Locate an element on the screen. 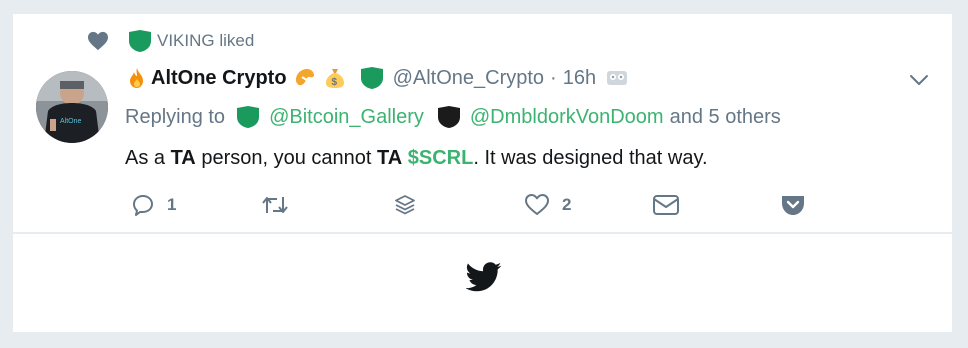 This screenshot has width=968, height=348. owl-icon is located at coordinates (617, 78).